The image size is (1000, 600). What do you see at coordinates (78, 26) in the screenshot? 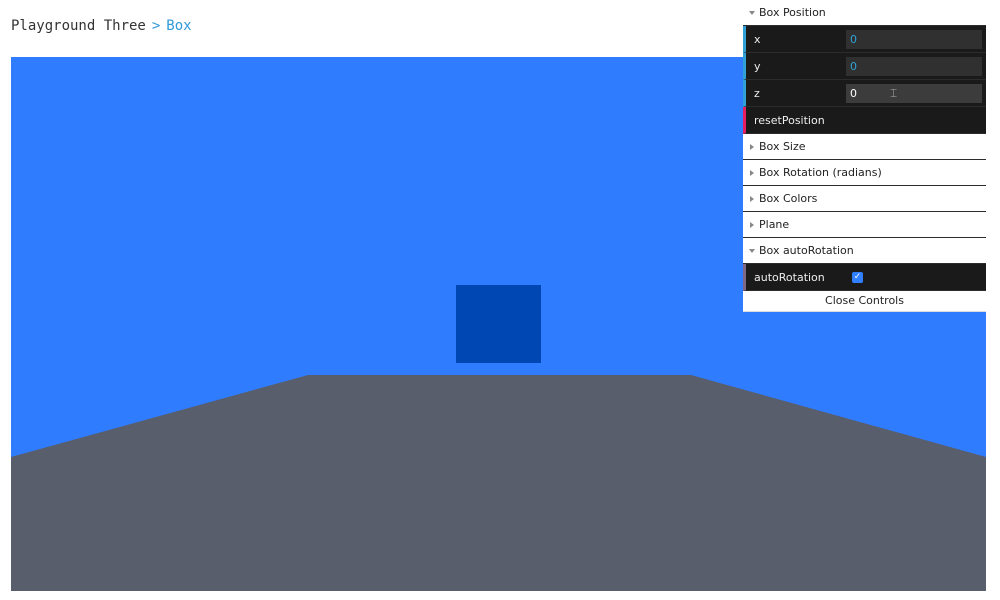
I see `breadcrumb-root: Playground Three` at bounding box center [78, 26].